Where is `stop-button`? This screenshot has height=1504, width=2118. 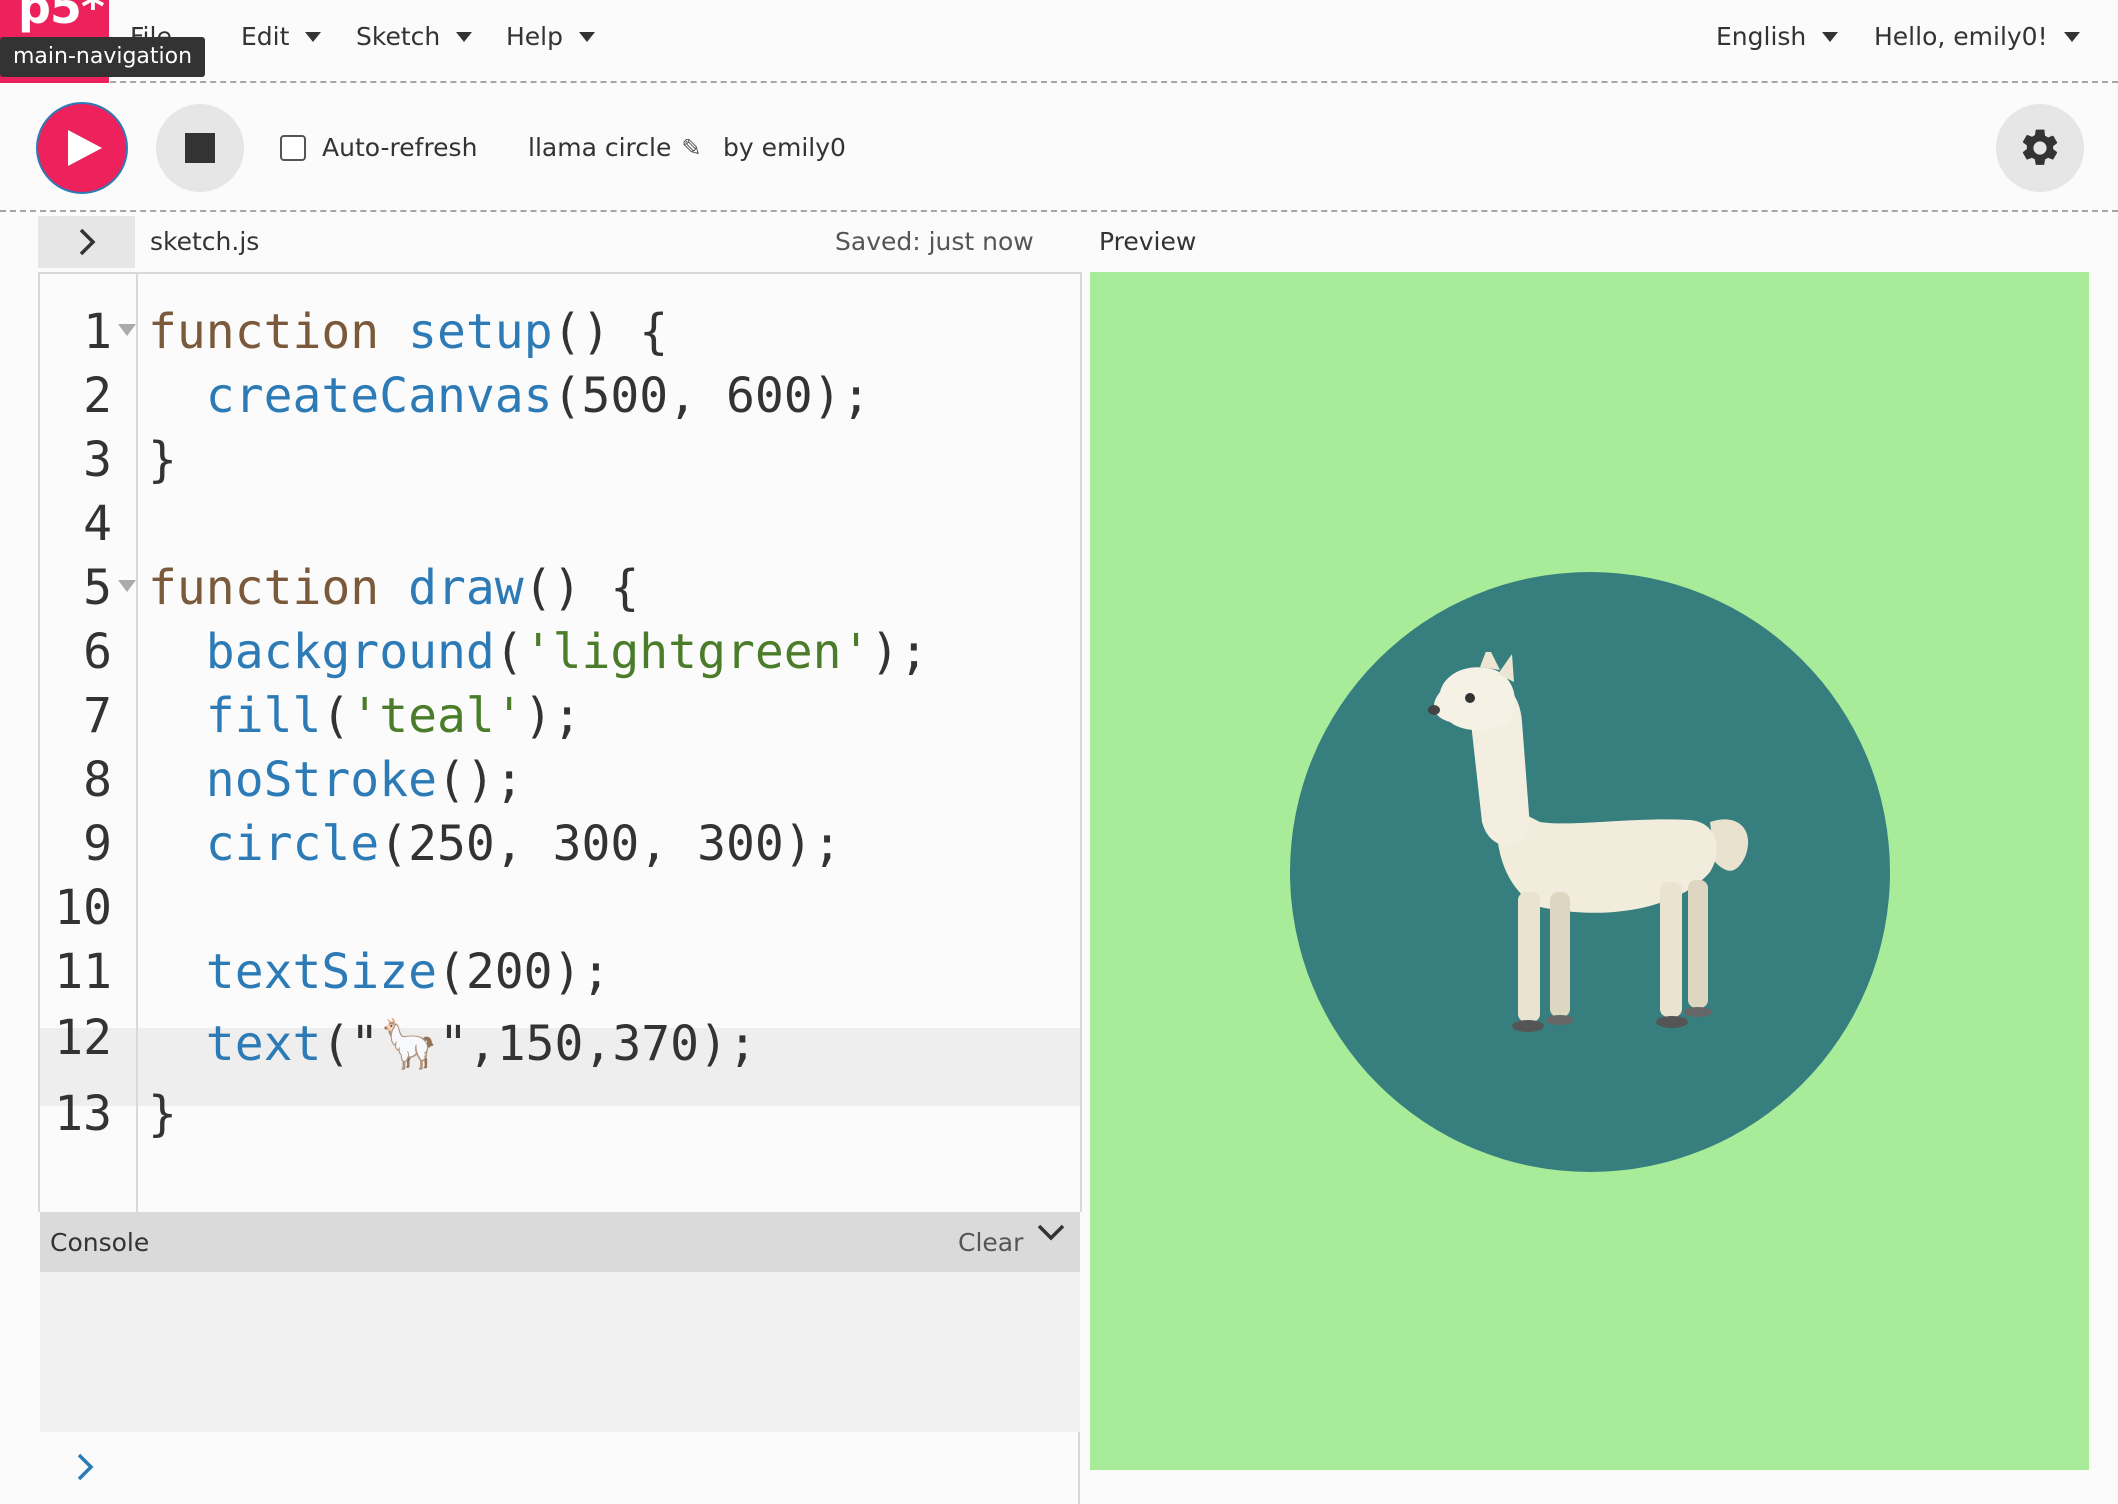
stop-button is located at coordinates (200, 148).